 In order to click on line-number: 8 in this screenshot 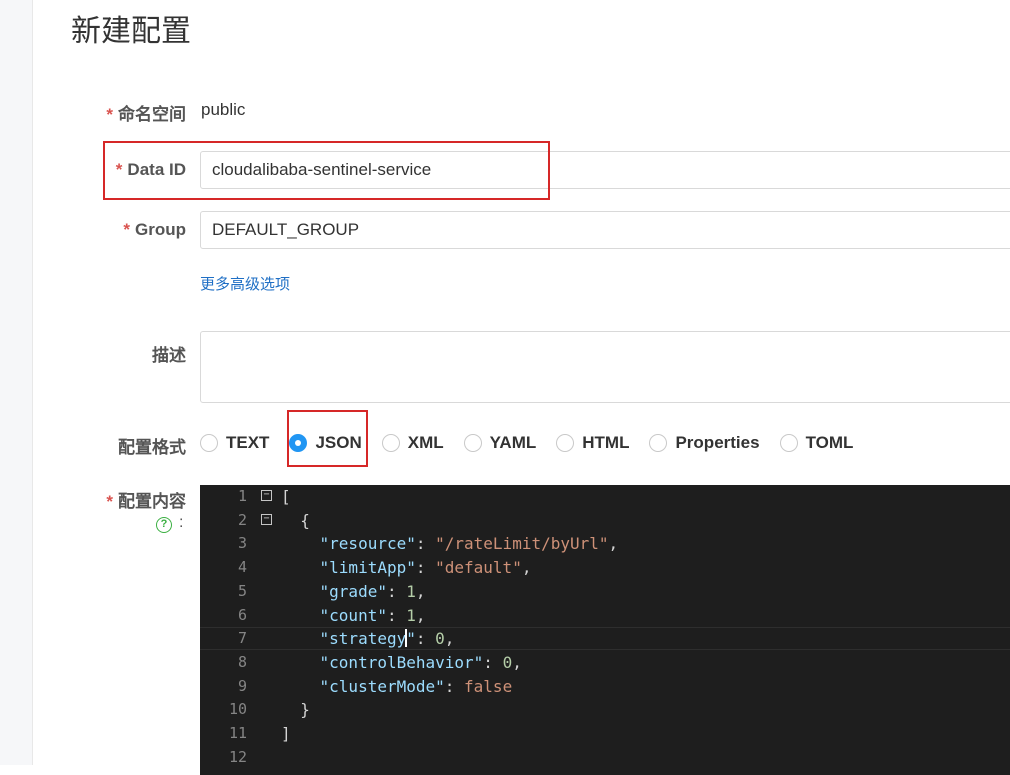, I will do `click(242, 661)`.